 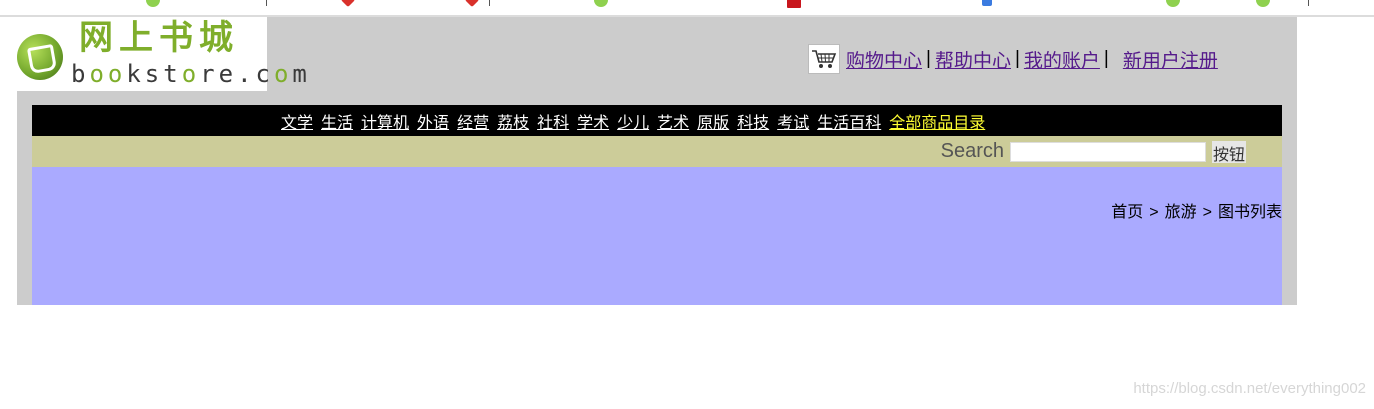 I want to click on category-link-computer: 计算机, so click(x=385, y=121).